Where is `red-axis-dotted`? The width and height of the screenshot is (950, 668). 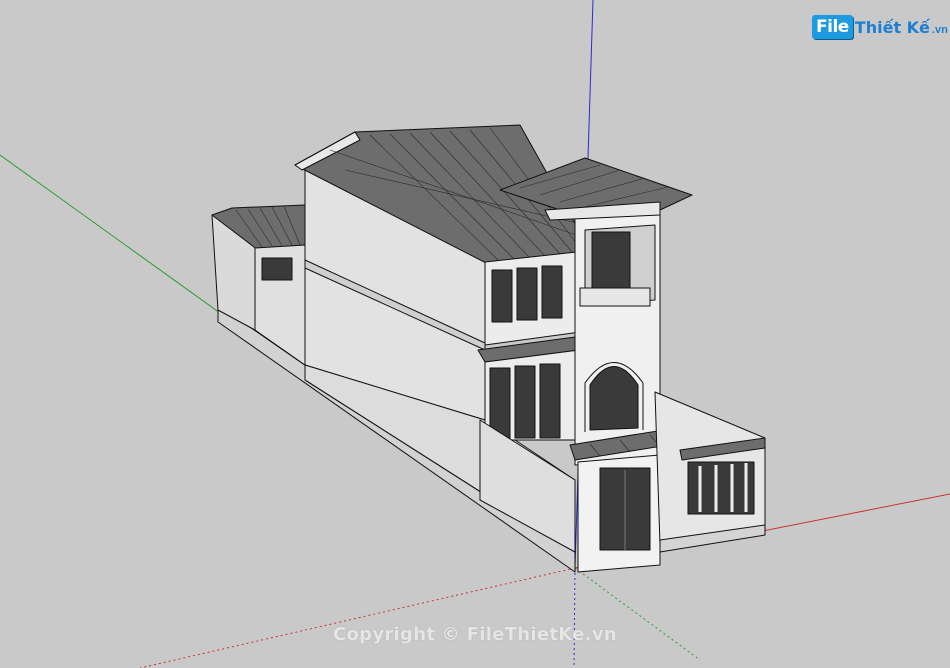 red-axis-dotted is located at coordinates (357, 617).